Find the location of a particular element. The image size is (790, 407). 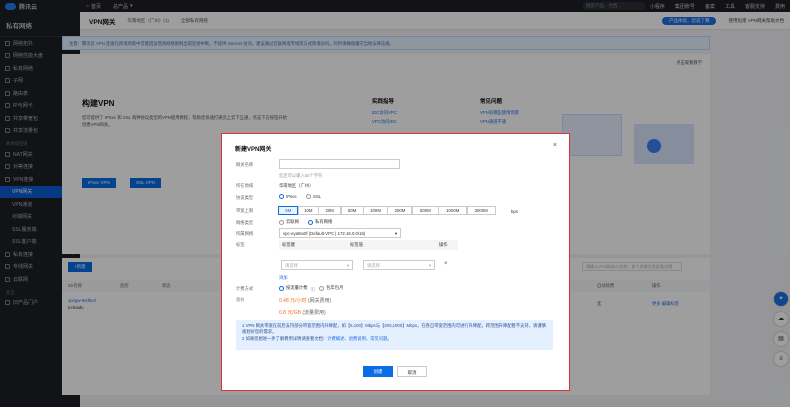

network-type-radio-group: 云联网 私有网络 is located at coordinates (309, 222).